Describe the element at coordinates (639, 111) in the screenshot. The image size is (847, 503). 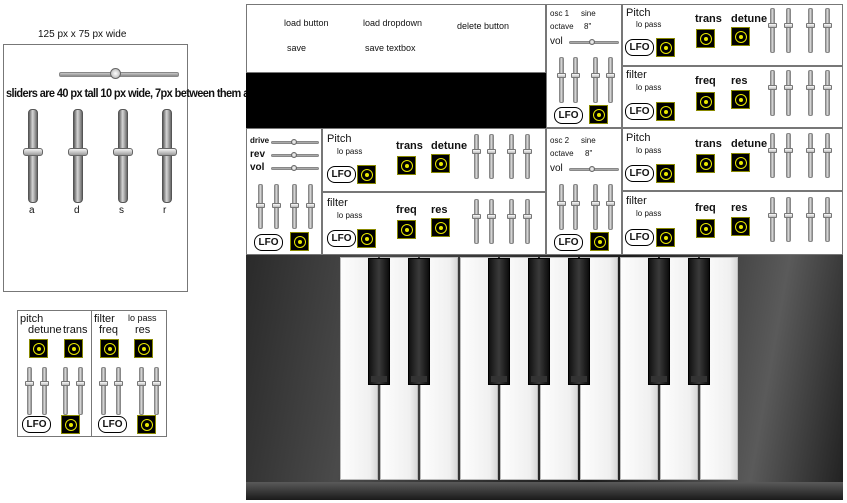
I see `osc1-filter-lfo-button: LFO` at that location.